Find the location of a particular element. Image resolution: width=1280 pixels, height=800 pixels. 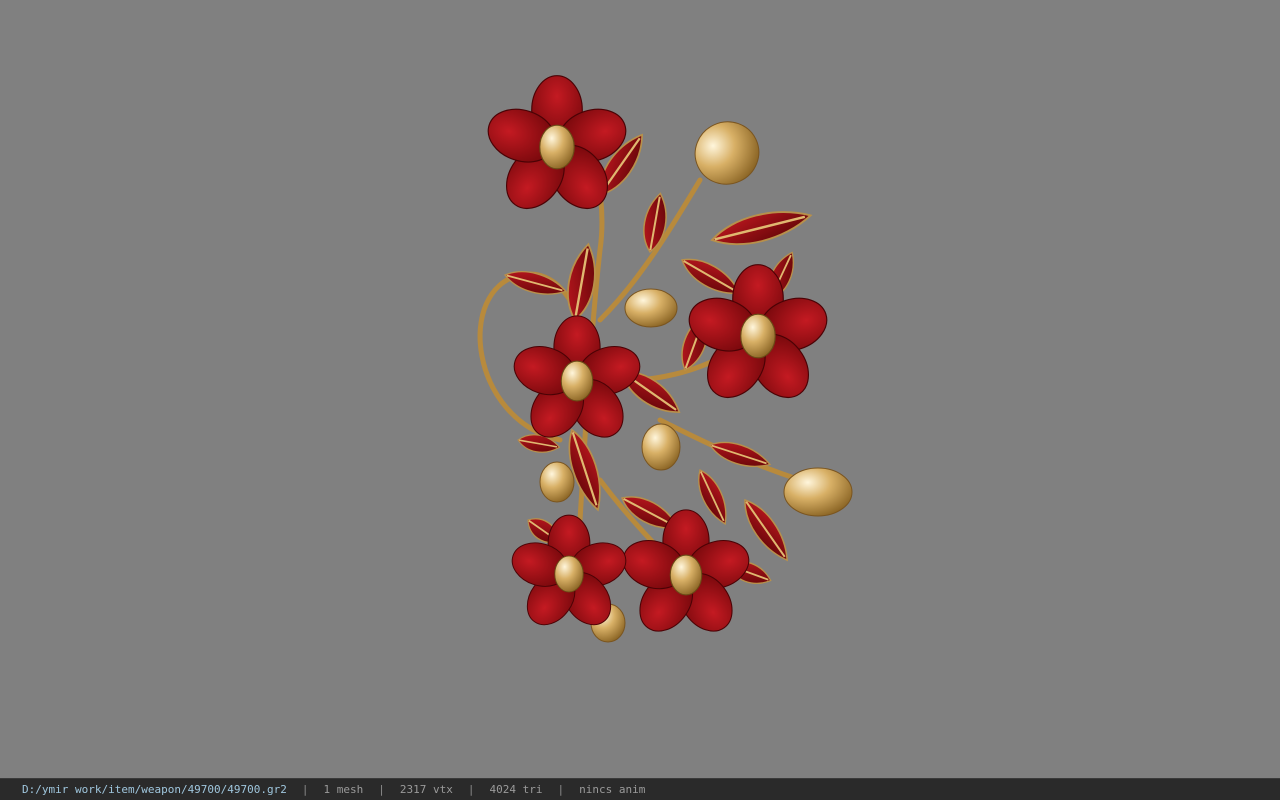

triangle-count: 4024 tri is located at coordinates (516, 789).